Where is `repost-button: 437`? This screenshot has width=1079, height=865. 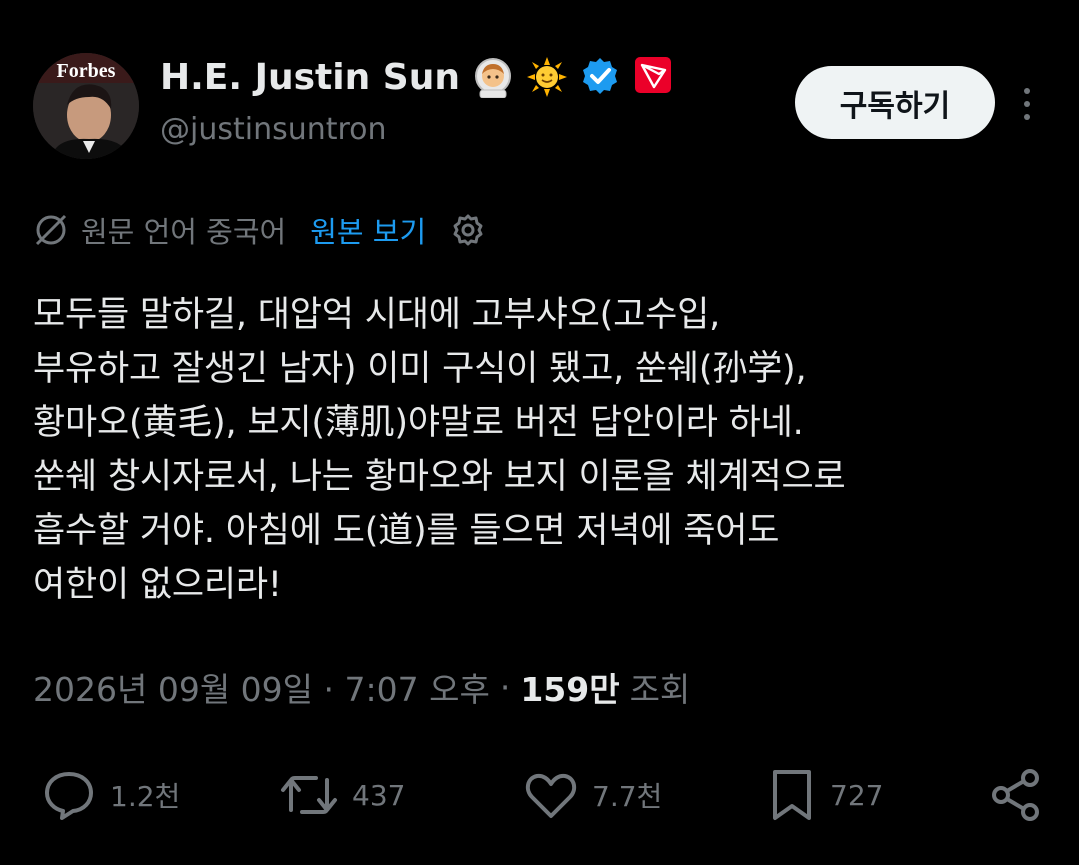 repost-button: 437 is located at coordinates (341, 795).